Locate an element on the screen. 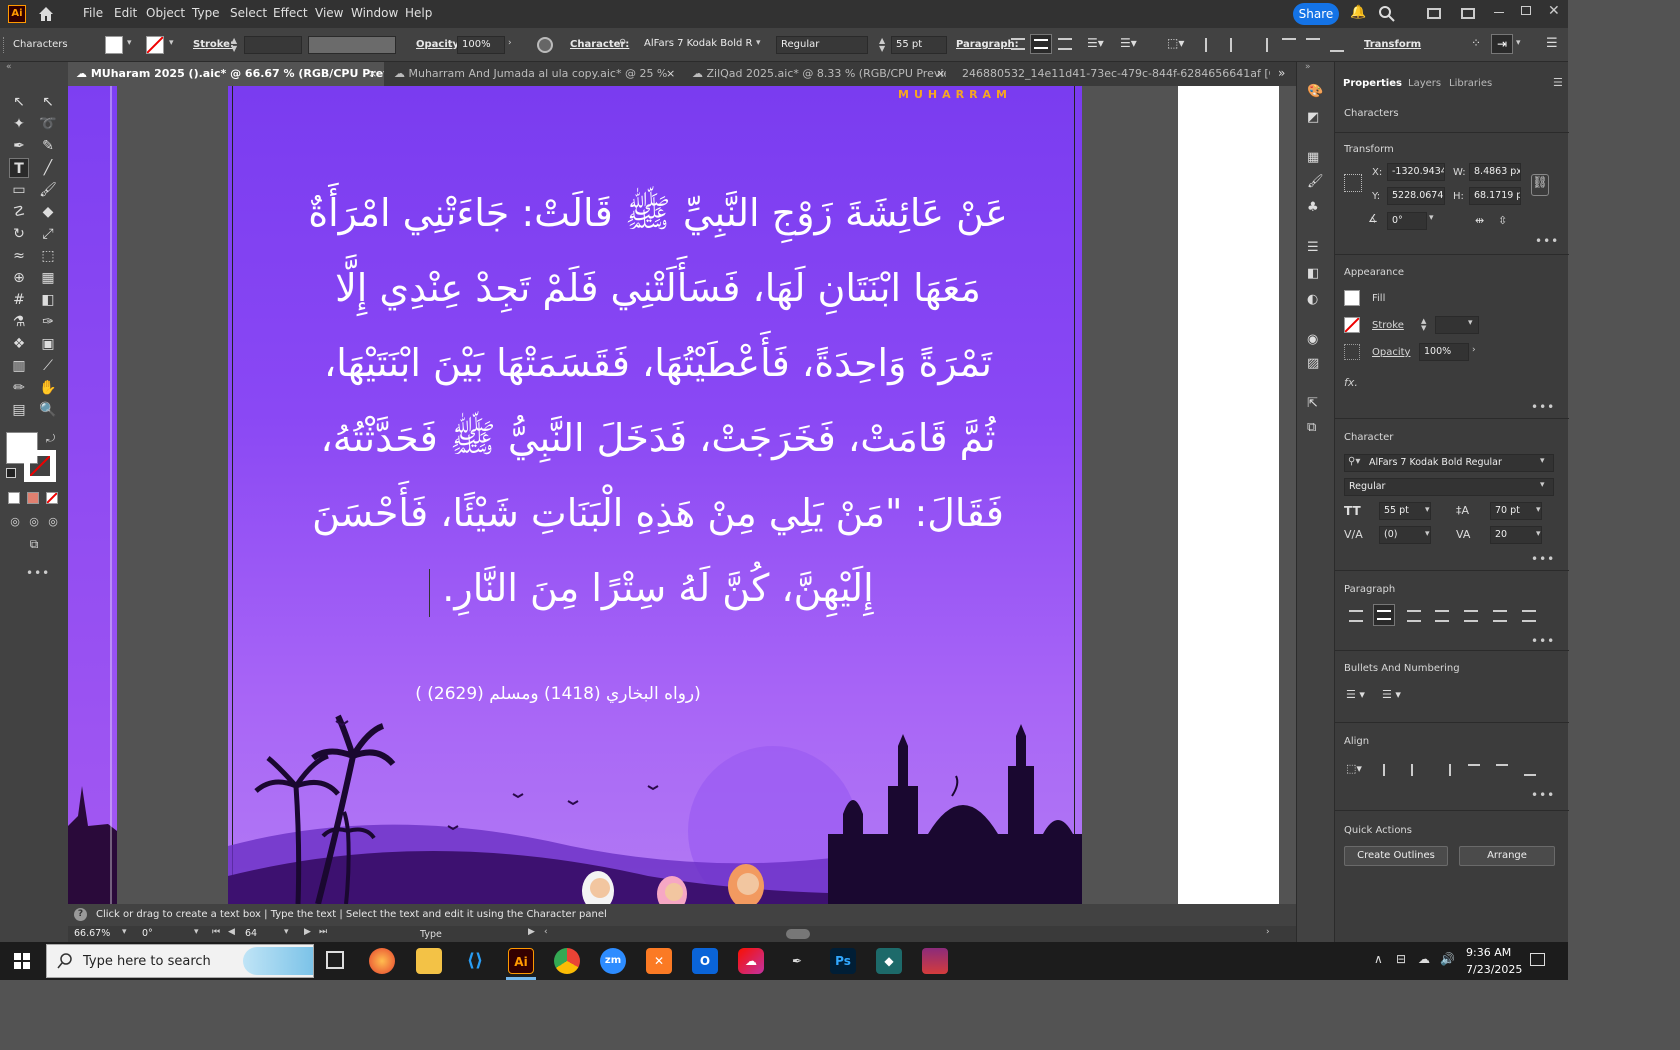  fill-dropdown-icon: ▾ is located at coordinates (129, 43).